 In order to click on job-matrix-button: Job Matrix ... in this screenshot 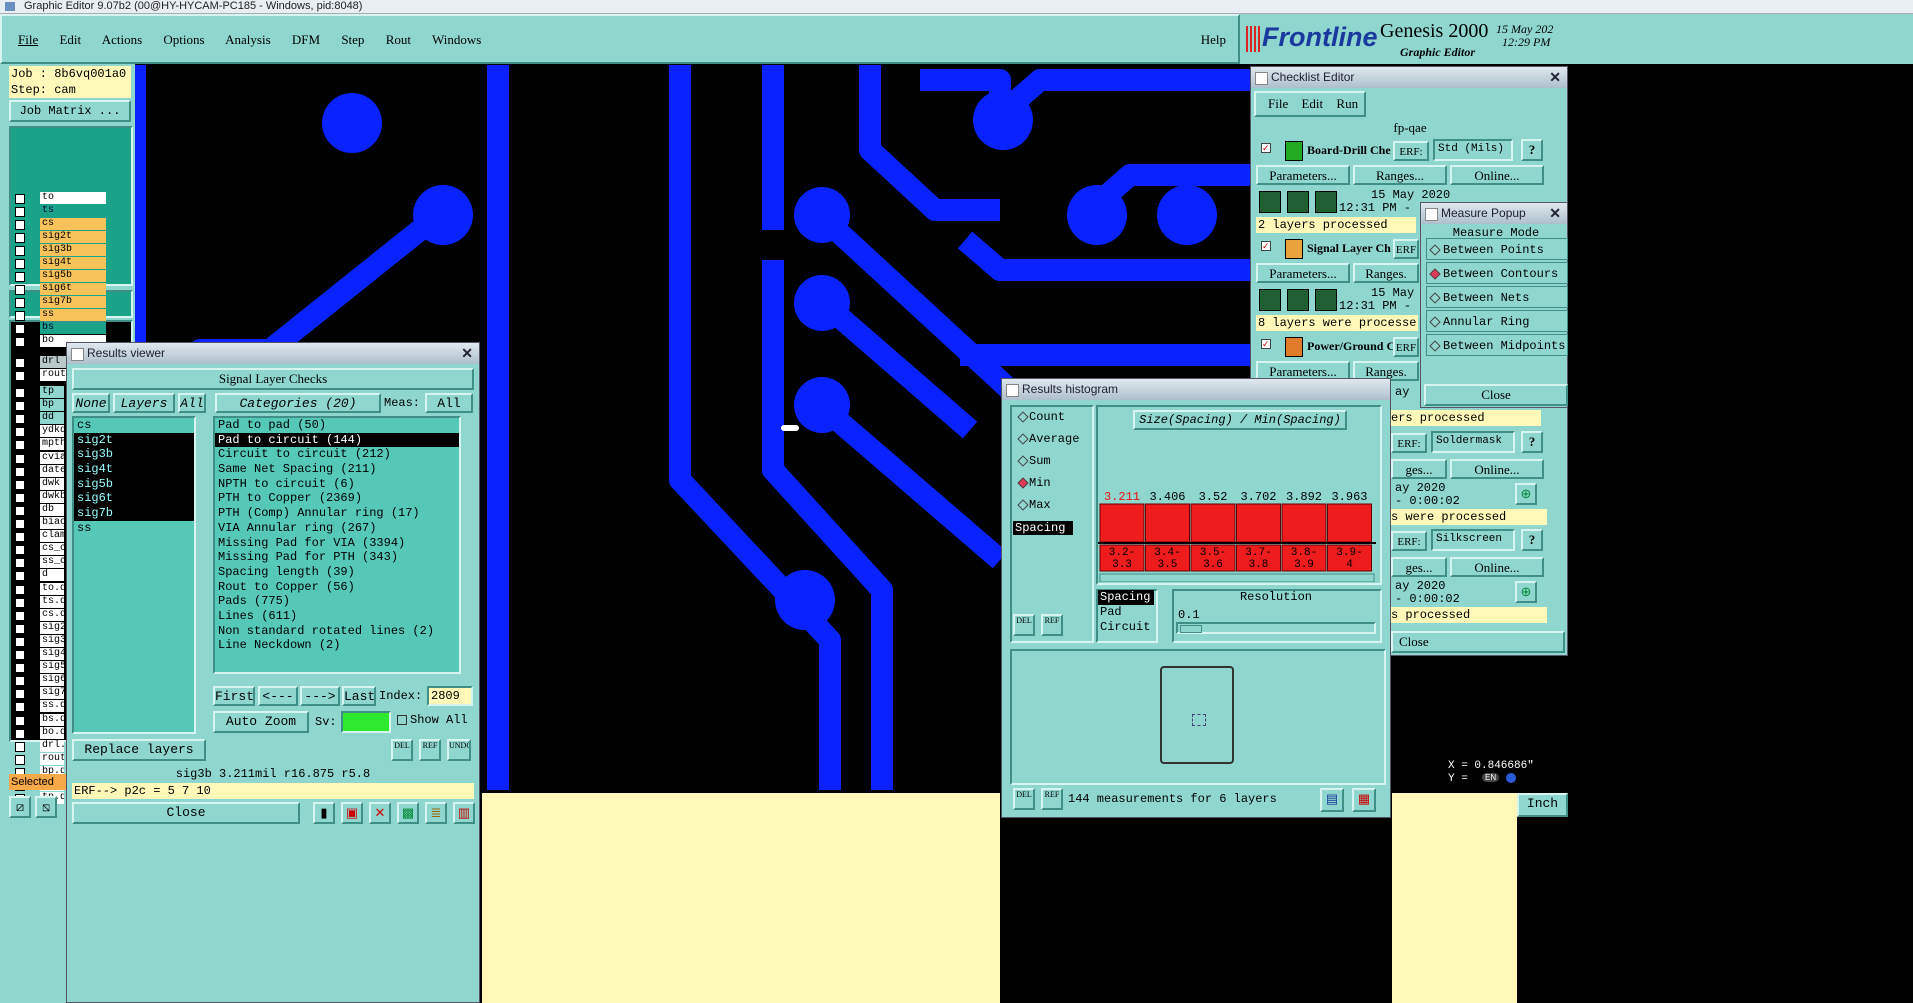, I will do `click(70, 111)`.